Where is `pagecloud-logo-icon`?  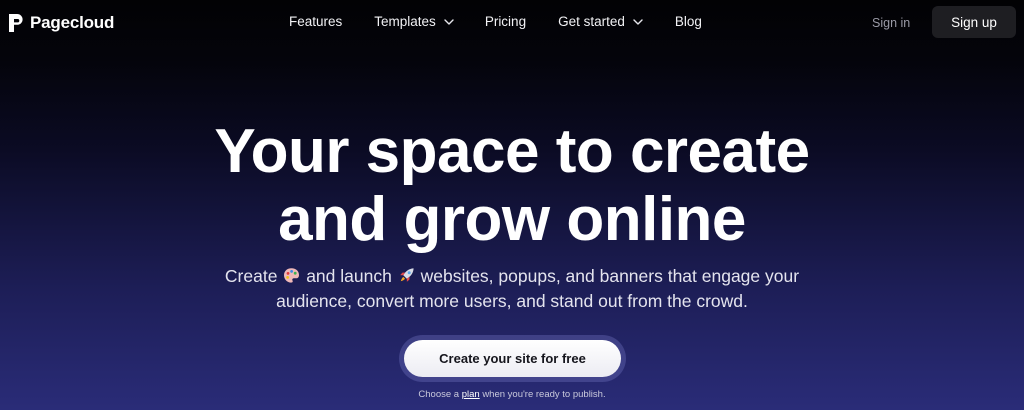 pagecloud-logo-icon is located at coordinates (16, 23).